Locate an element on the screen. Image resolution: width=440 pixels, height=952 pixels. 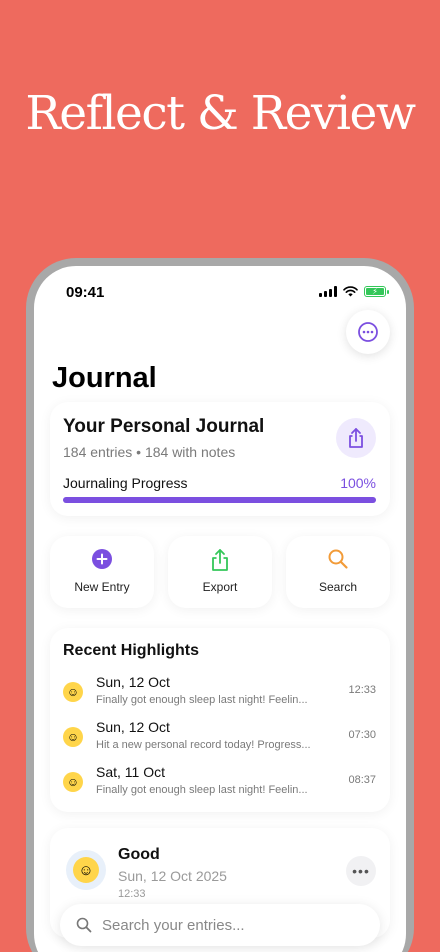
page-title: Journal is located at coordinates (104, 378).